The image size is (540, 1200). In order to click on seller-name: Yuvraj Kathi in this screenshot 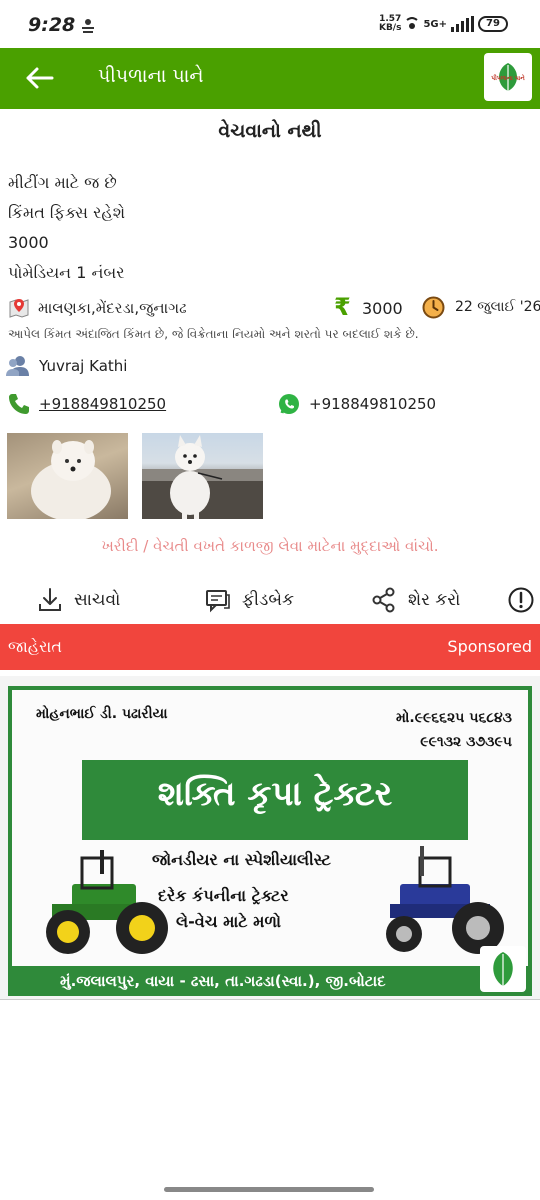, I will do `click(83, 366)`.